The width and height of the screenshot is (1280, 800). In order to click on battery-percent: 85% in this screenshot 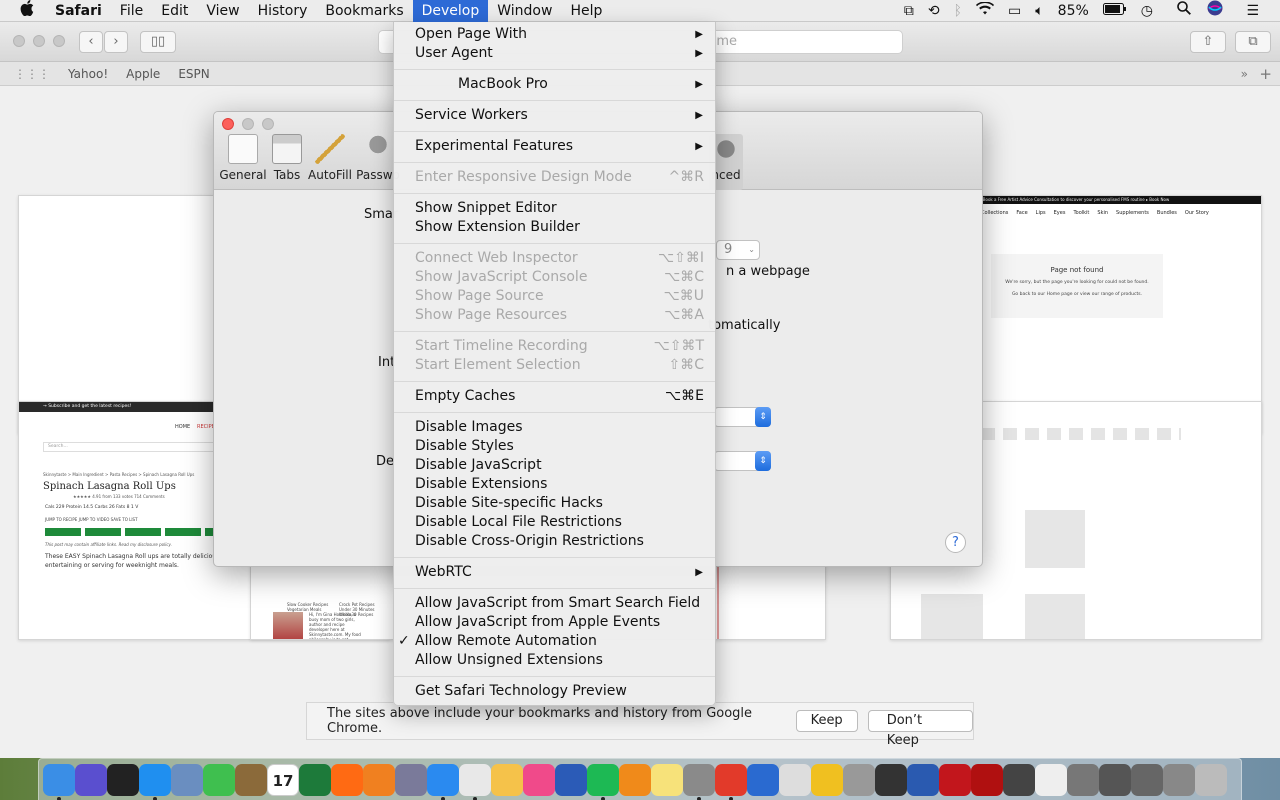, I will do `click(1073, 11)`.